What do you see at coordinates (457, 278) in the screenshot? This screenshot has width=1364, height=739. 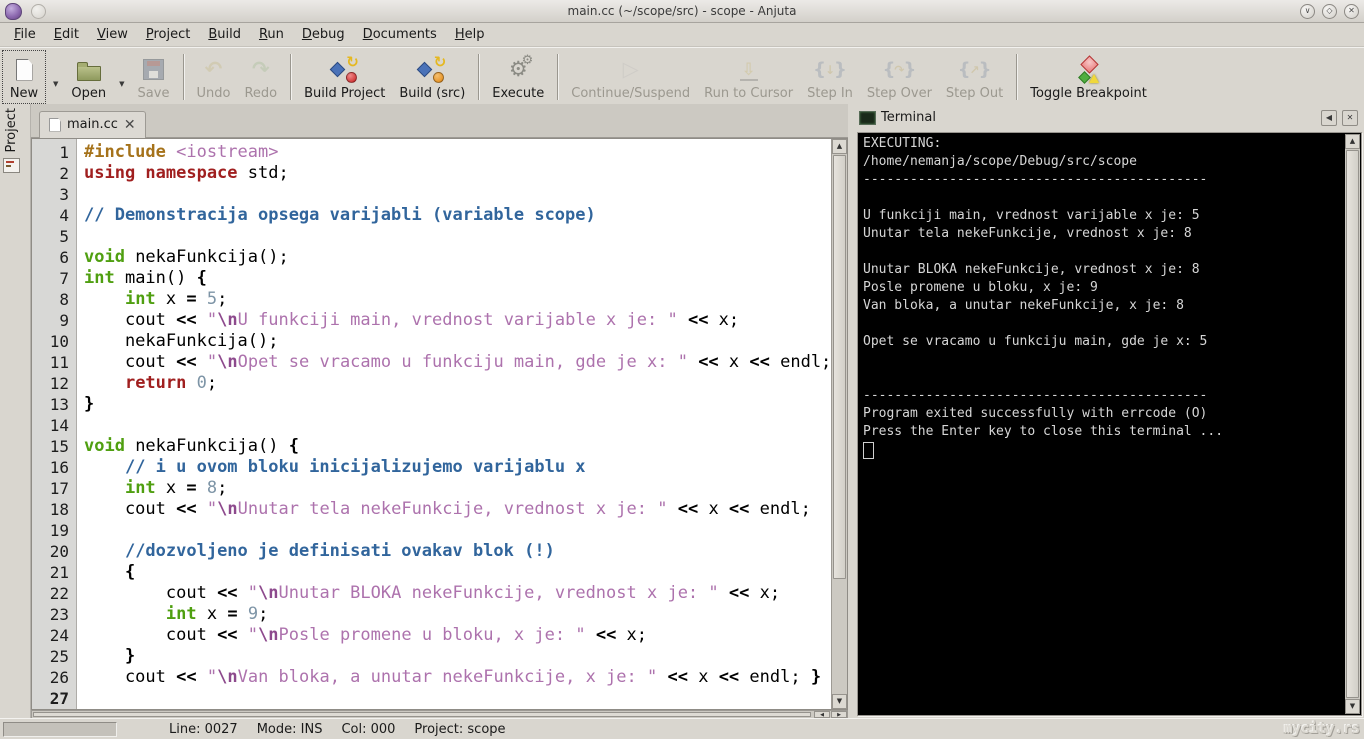 I see `code-line: int main() {` at bounding box center [457, 278].